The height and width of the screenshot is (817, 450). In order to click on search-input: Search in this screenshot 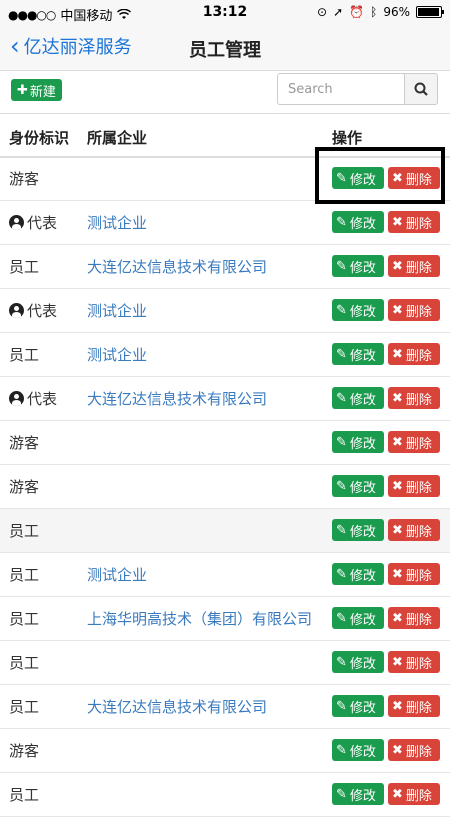, I will do `click(341, 89)`.